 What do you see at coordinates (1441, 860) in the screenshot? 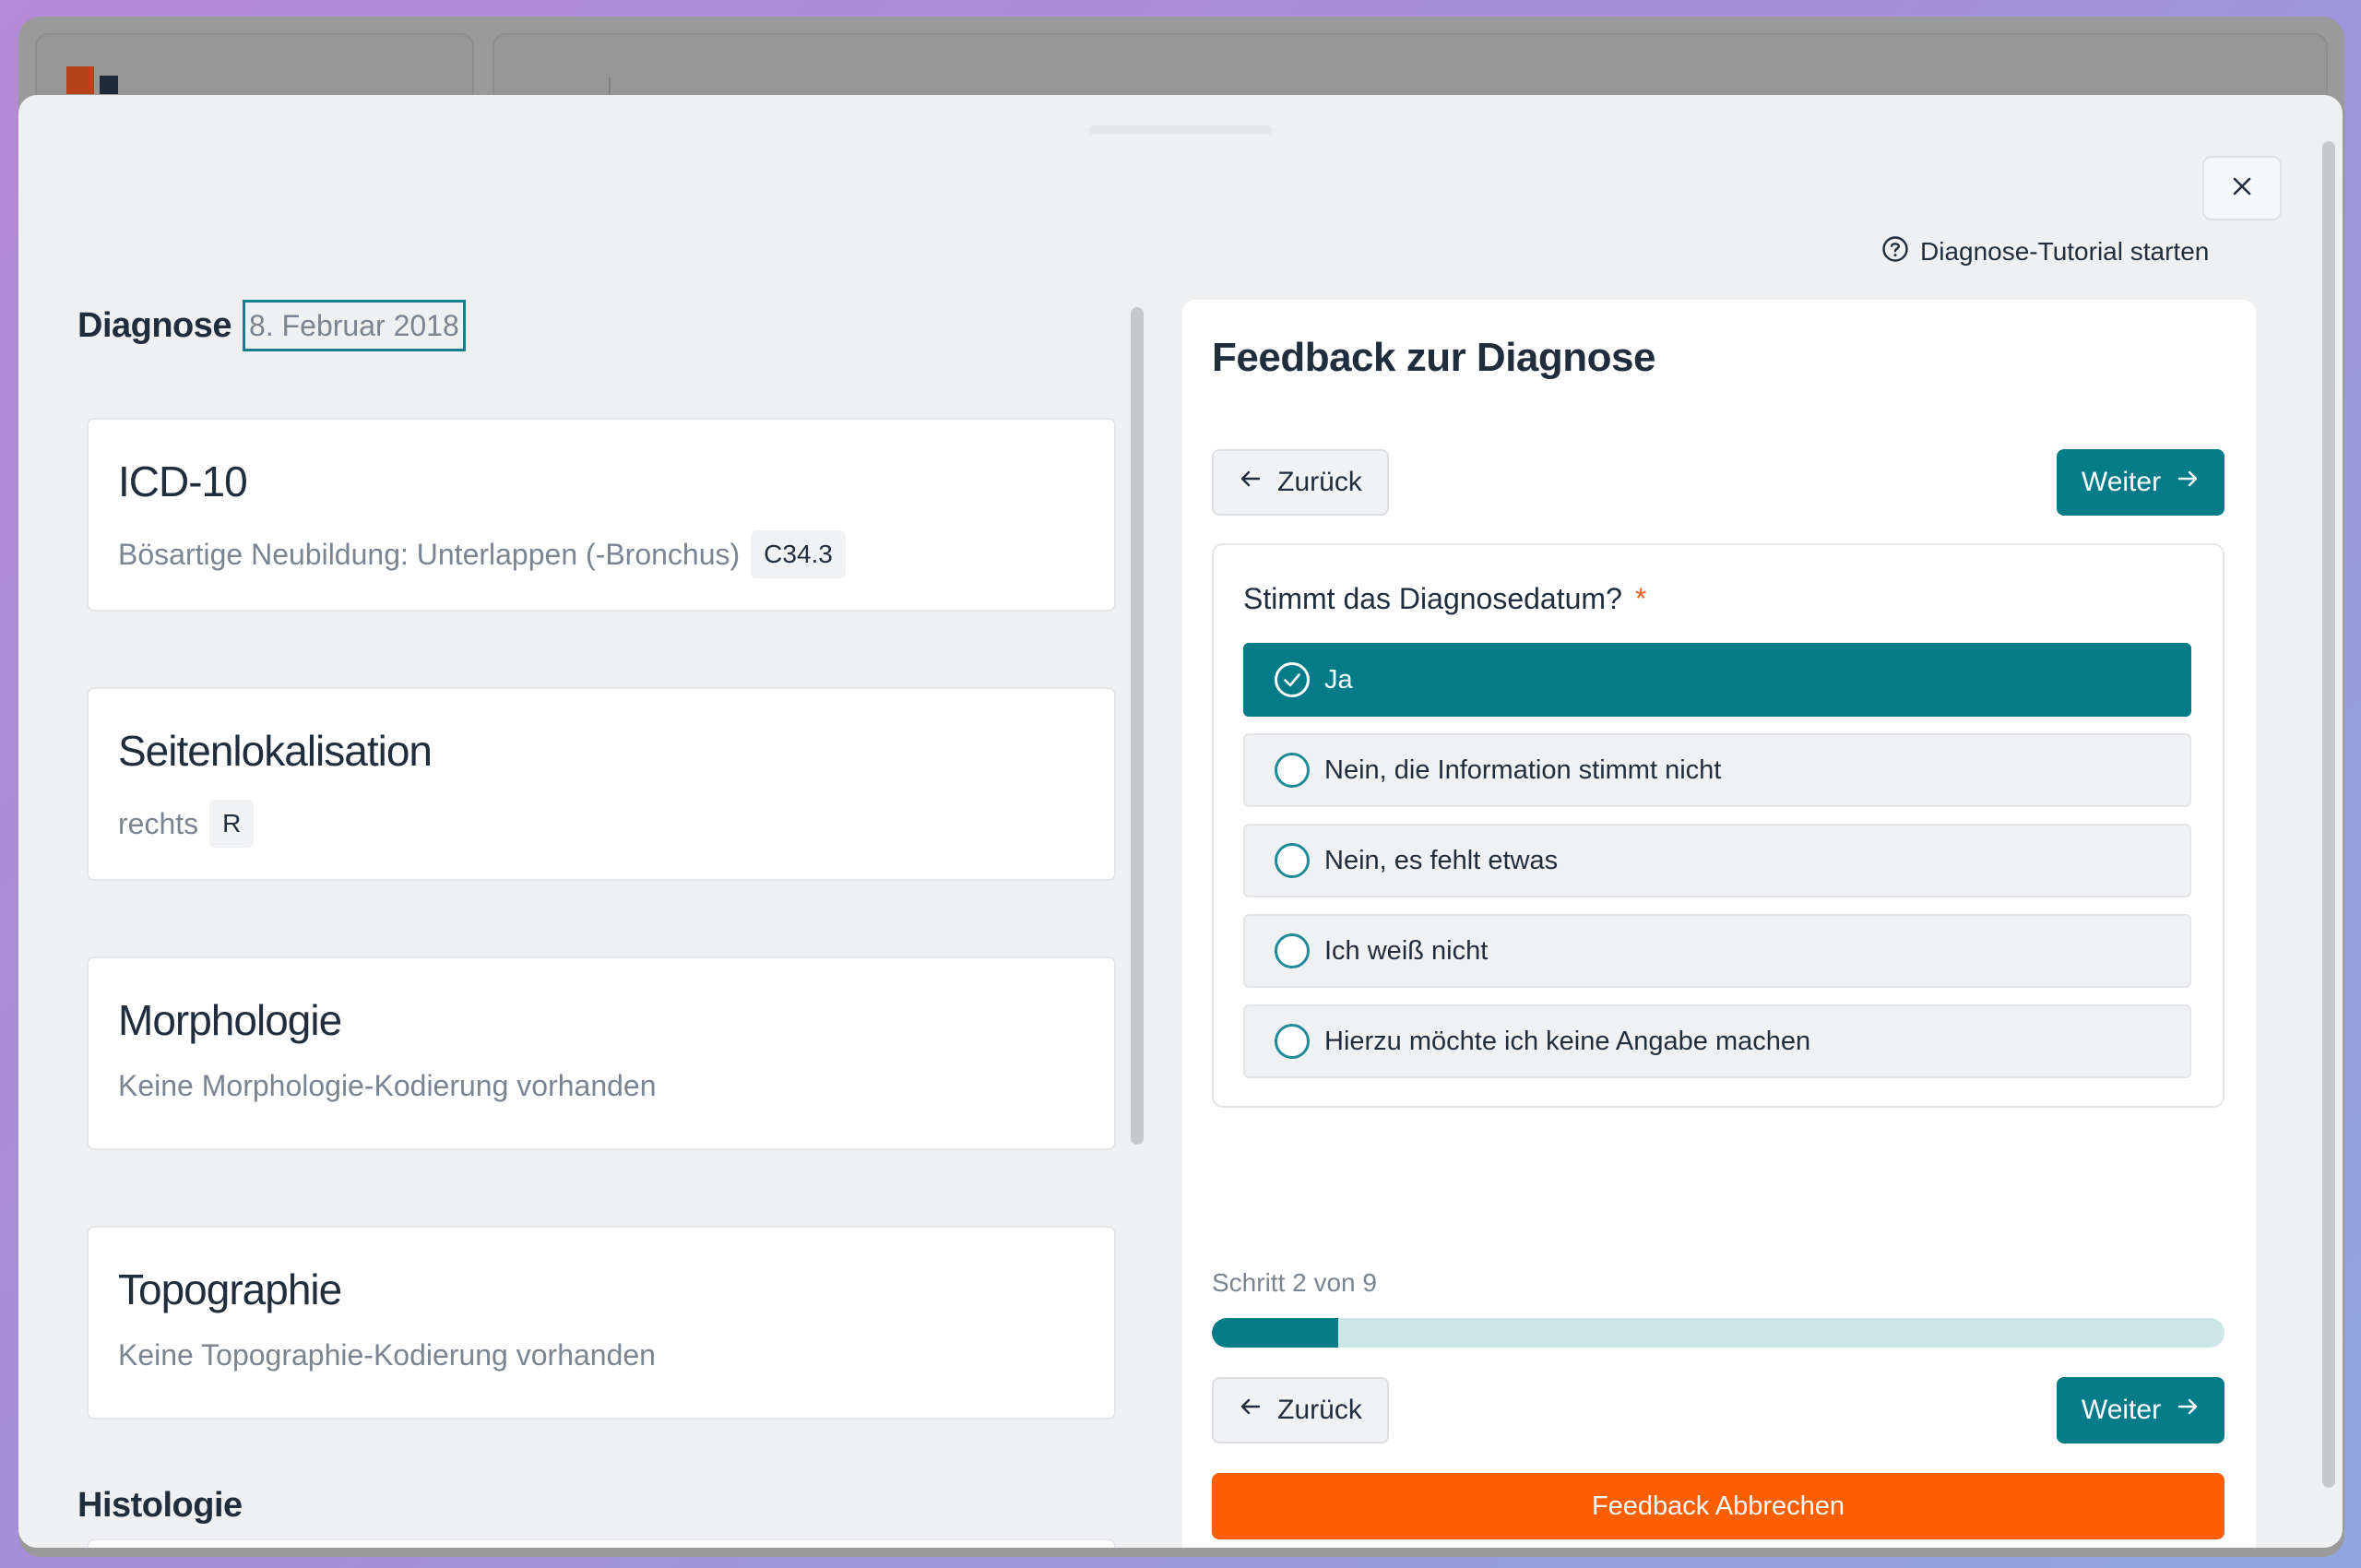
I see `option-label: Nein, es fehlt etwas` at bounding box center [1441, 860].